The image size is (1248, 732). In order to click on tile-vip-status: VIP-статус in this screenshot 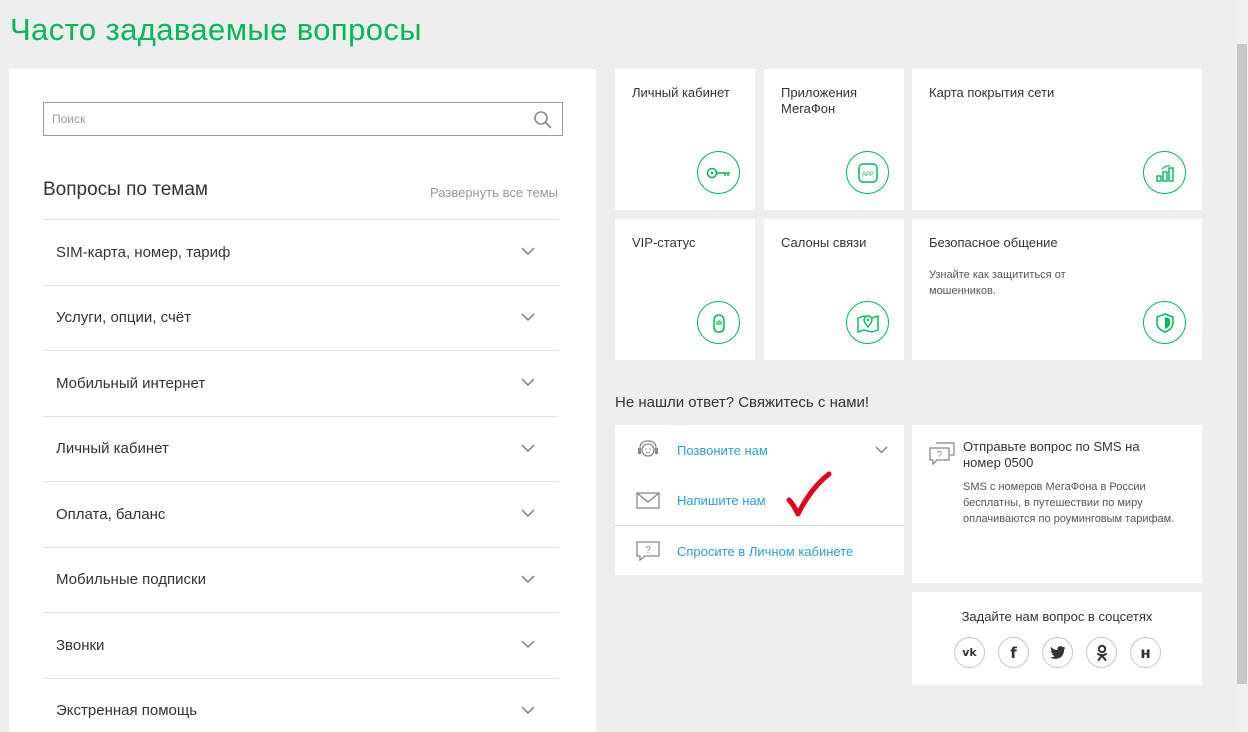, I will do `click(685, 289)`.